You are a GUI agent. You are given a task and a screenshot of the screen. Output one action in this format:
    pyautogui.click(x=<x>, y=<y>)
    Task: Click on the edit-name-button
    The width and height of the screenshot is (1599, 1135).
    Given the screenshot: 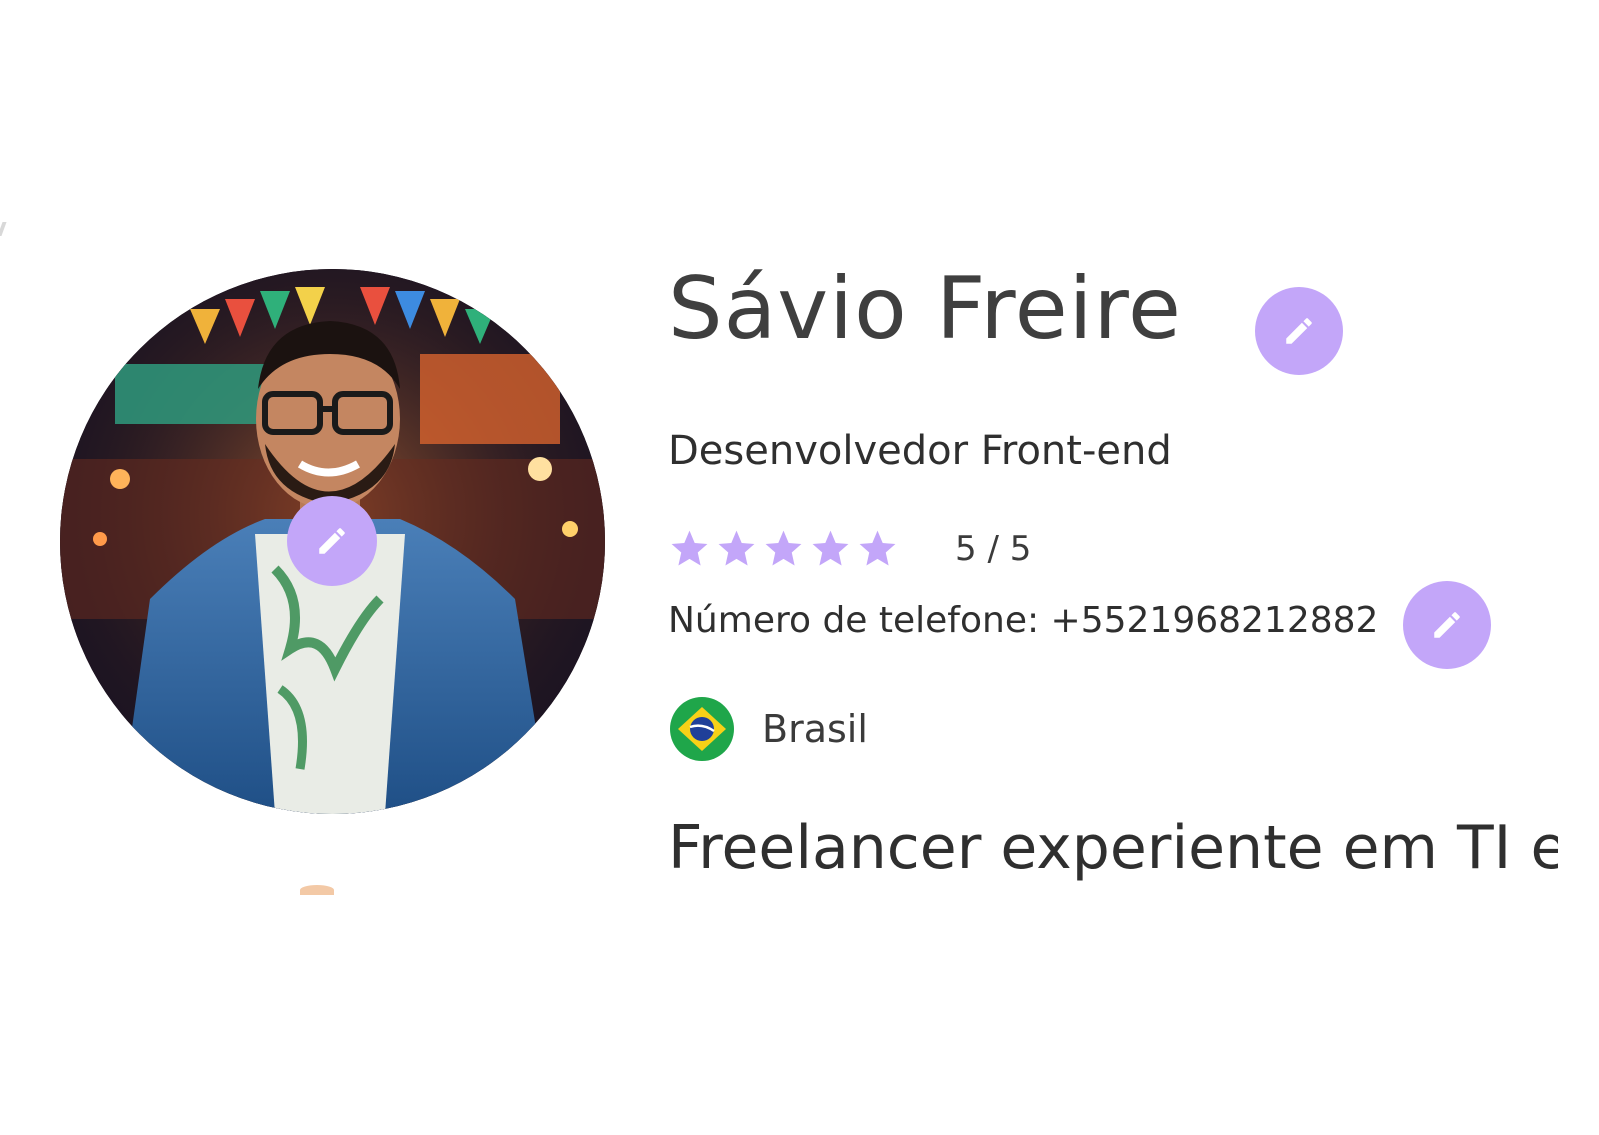 What is the action you would take?
    pyautogui.click(x=1299, y=331)
    